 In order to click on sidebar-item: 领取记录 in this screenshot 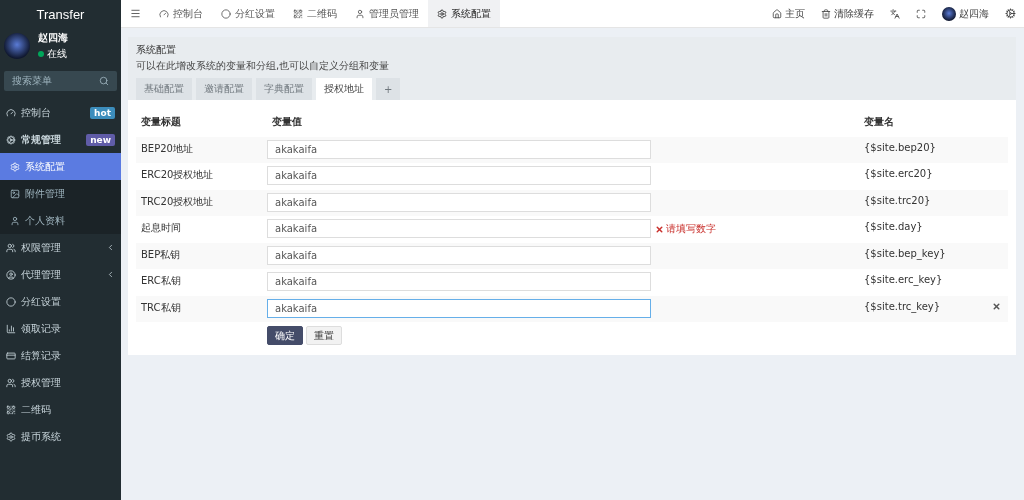, I will do `click(60, 328)`.